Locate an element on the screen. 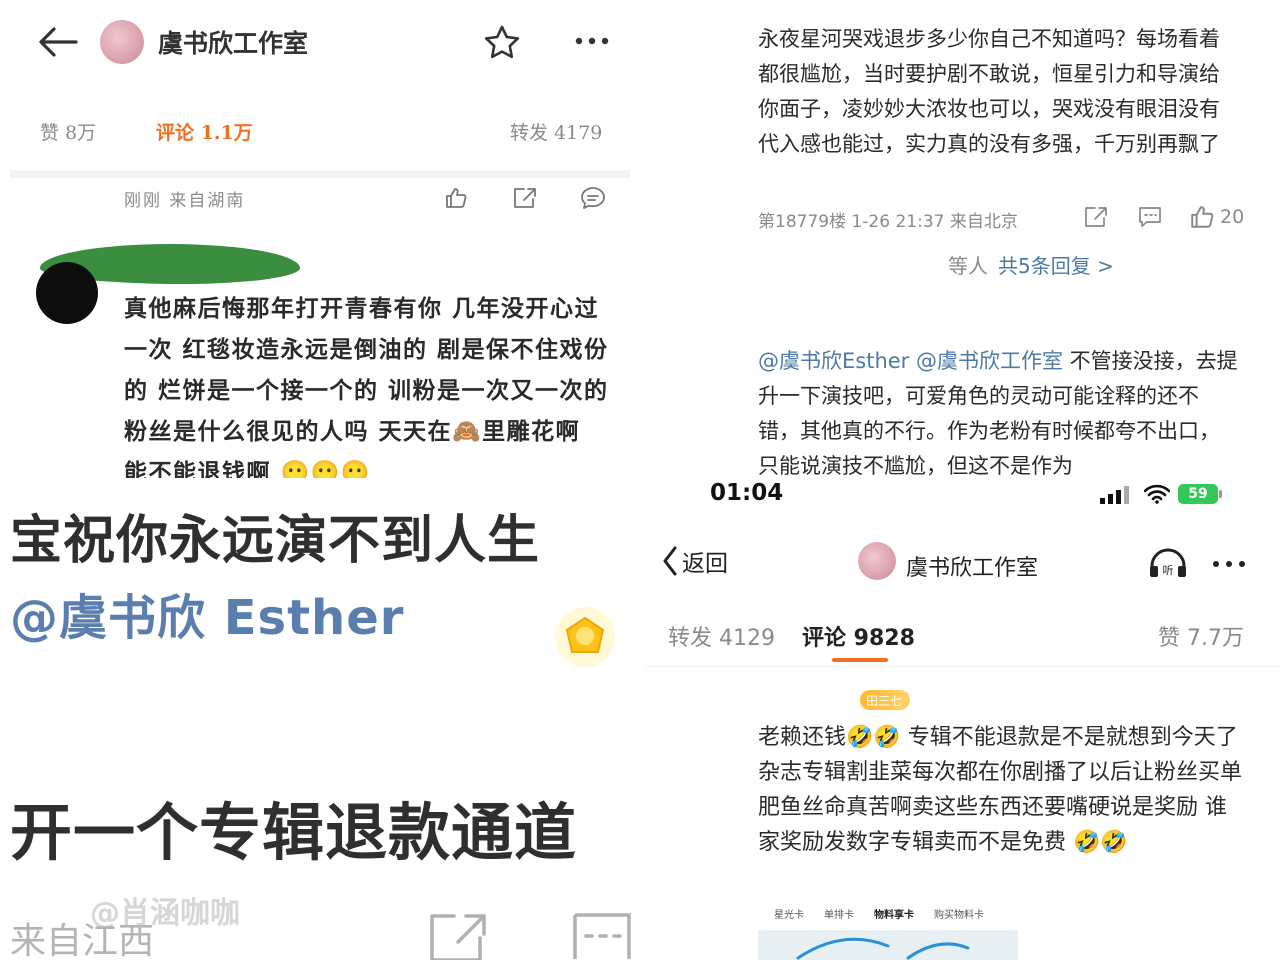 The height and width of the screenshot is (960, 1280). headphones-icon: 听 is located at coordinates (1168, 563).